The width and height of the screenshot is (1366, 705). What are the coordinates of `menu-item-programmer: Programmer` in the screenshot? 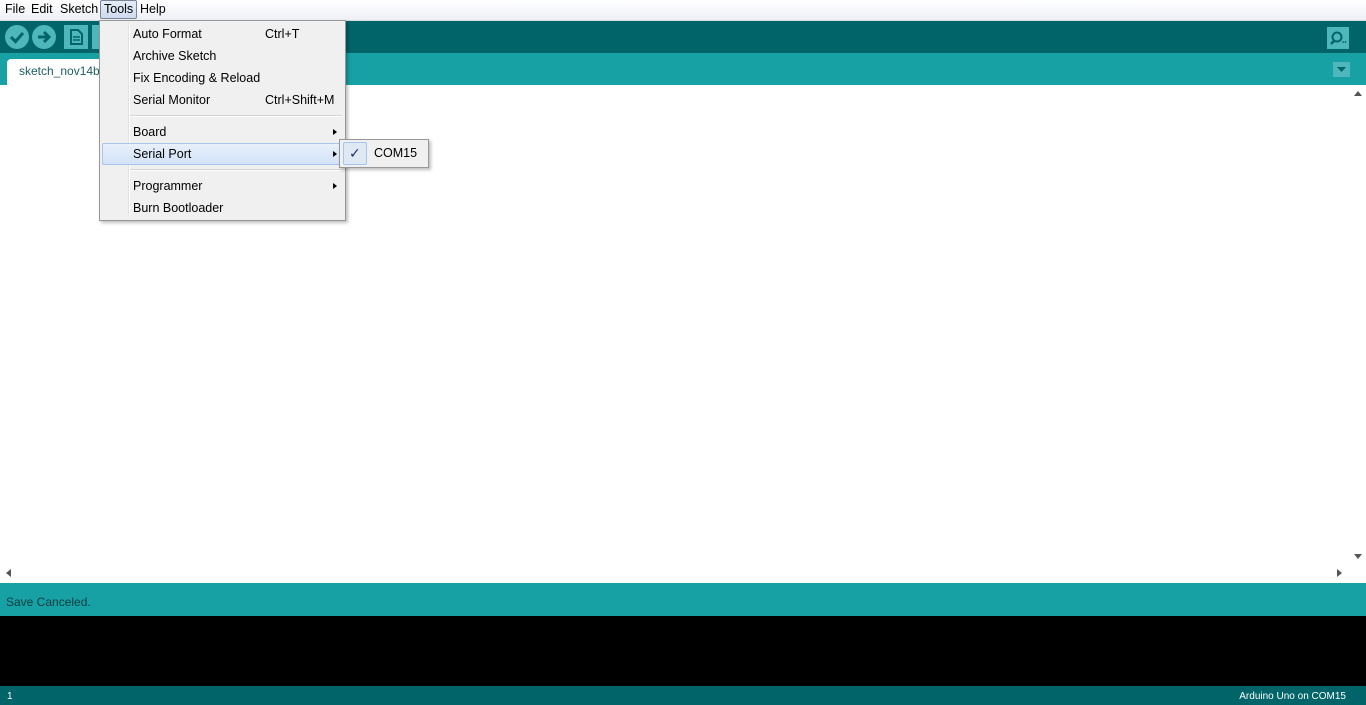 It's located at (222, 186).